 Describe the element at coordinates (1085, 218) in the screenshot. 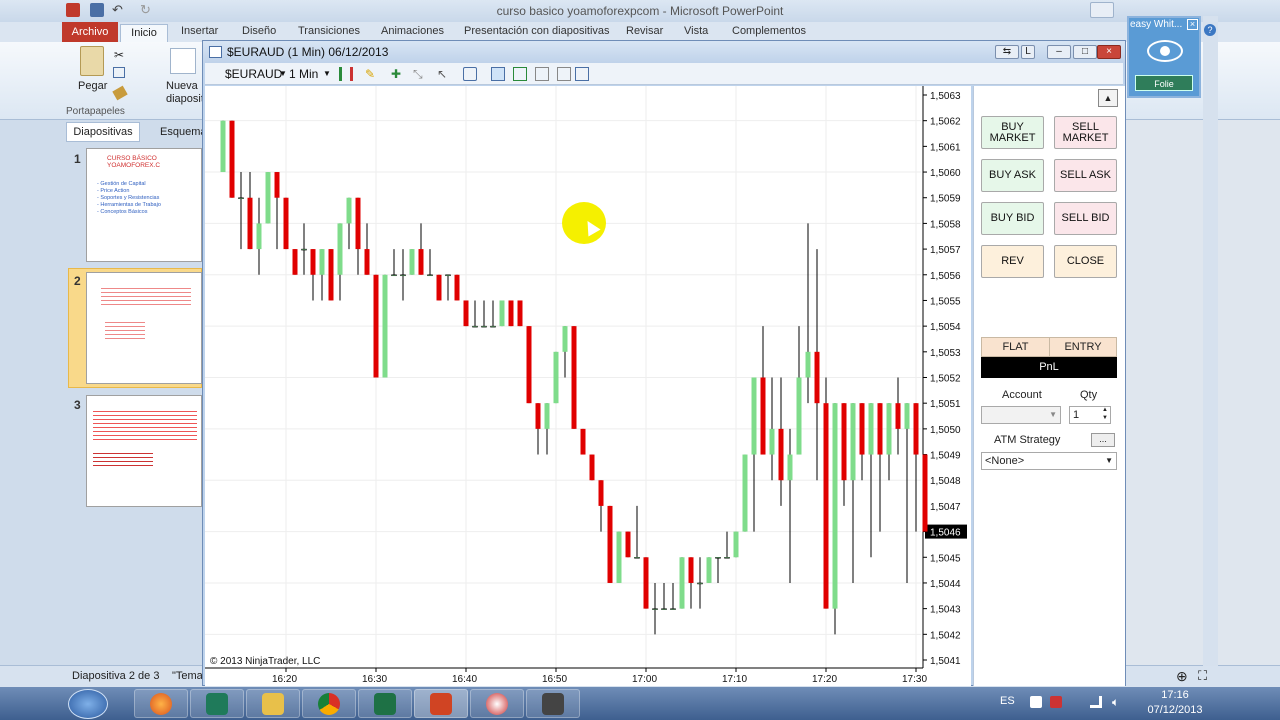

I see `sell-bid-button: SELL BID` at that location.